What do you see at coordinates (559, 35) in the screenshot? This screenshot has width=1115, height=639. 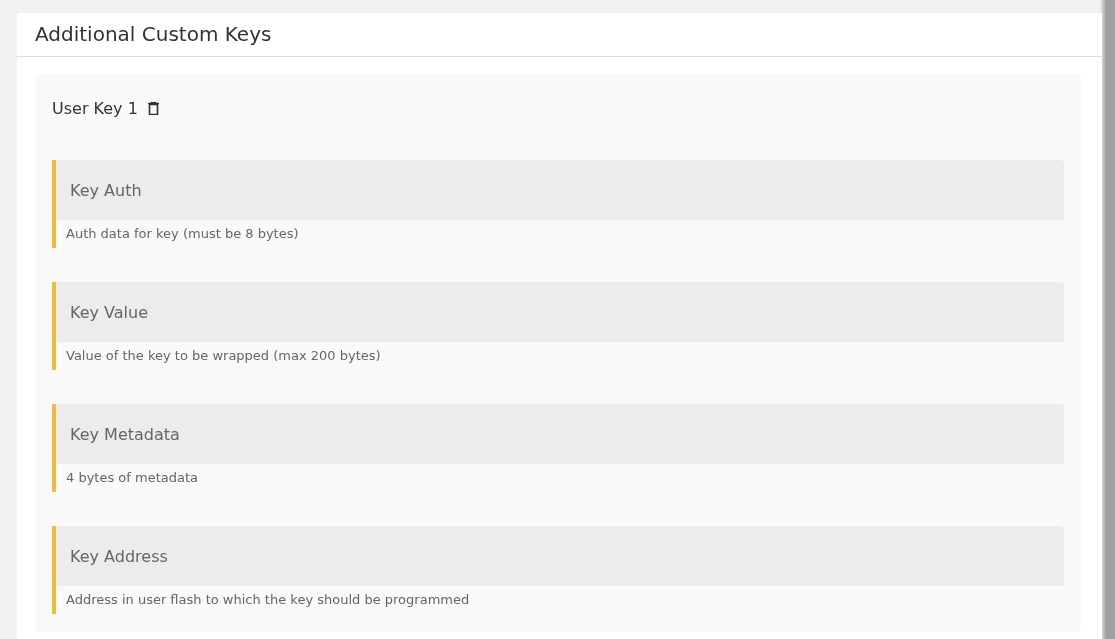 I see `panel-title: Additional Custom Keys` at bounding box center [559, 35].